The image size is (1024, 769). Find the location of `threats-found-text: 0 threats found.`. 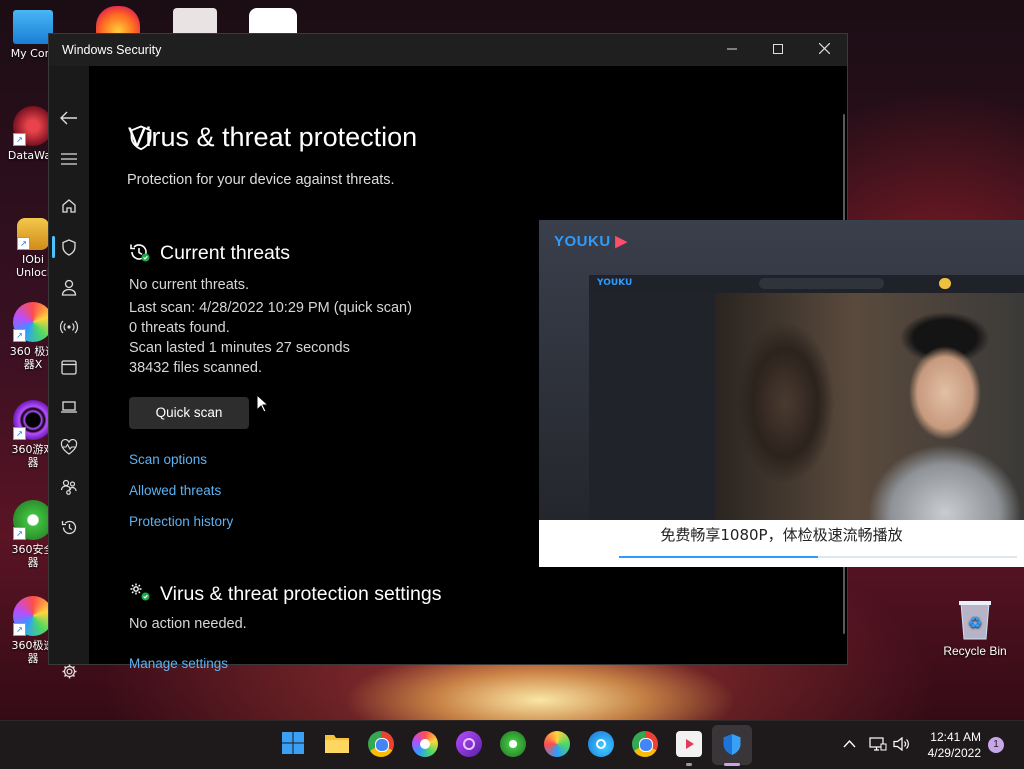

threats-found-text: 0 threats found. is located at coordinates (179, 328).